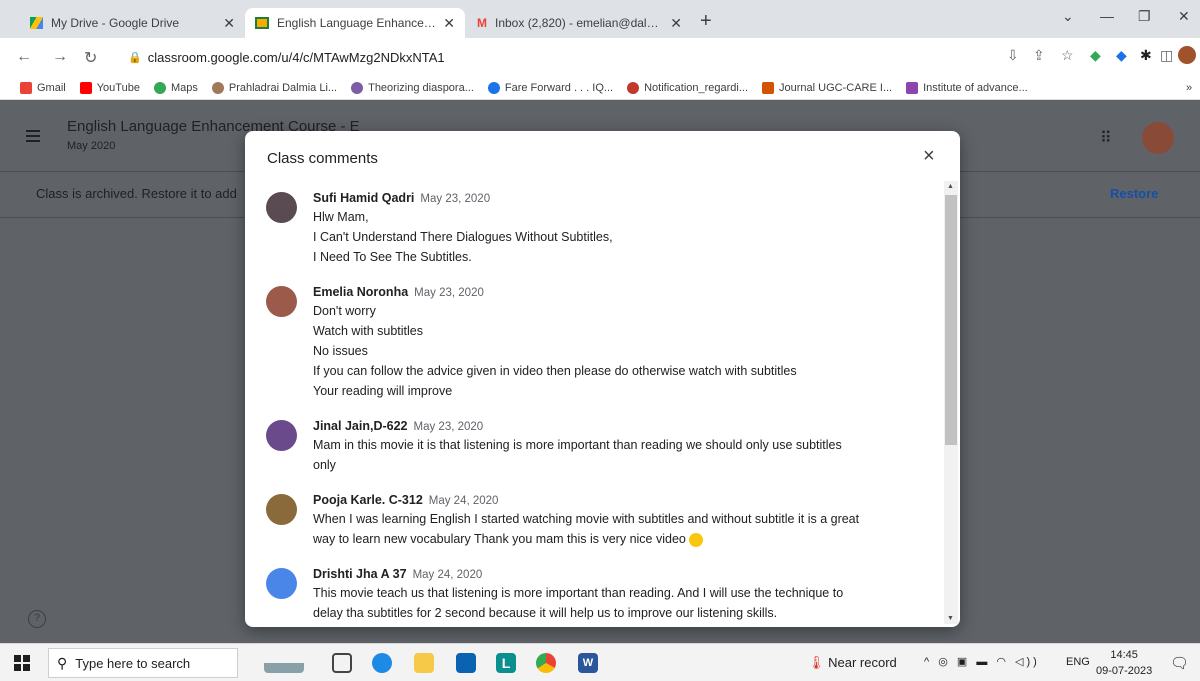 The height and width of the screenshot is (681, 1200). Describe the element at coordinates (982, 661) in the screenshot. I see `system-tray-icons: ^ ◎ ▣ ▬ ◠ ◁))` at that location.